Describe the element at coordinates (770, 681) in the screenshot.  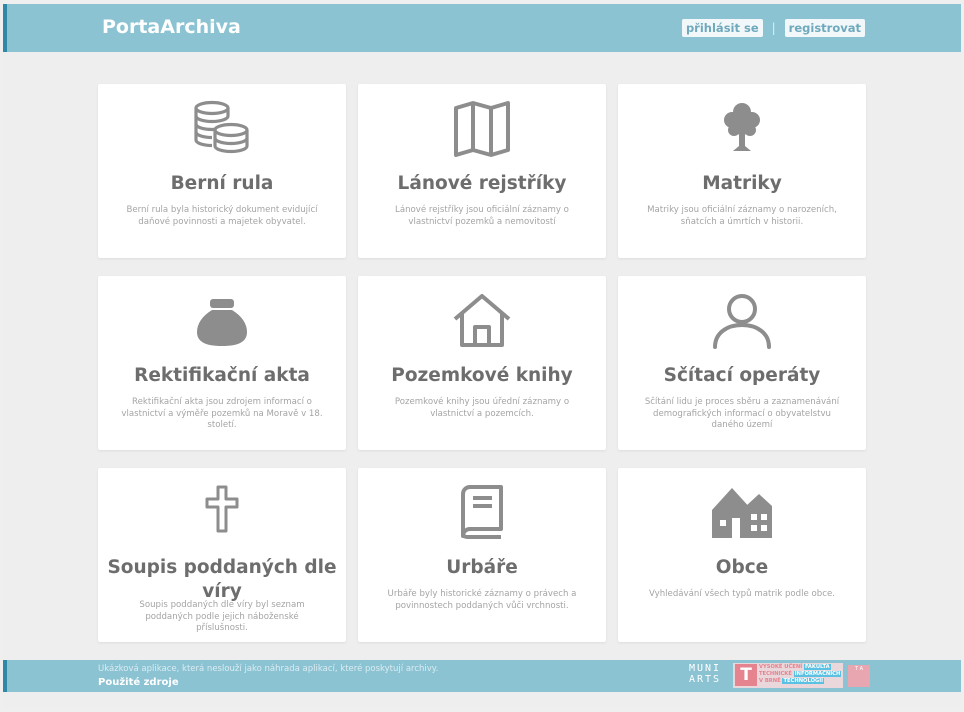
I see `vut-line3: V BRNĚ` at that location.